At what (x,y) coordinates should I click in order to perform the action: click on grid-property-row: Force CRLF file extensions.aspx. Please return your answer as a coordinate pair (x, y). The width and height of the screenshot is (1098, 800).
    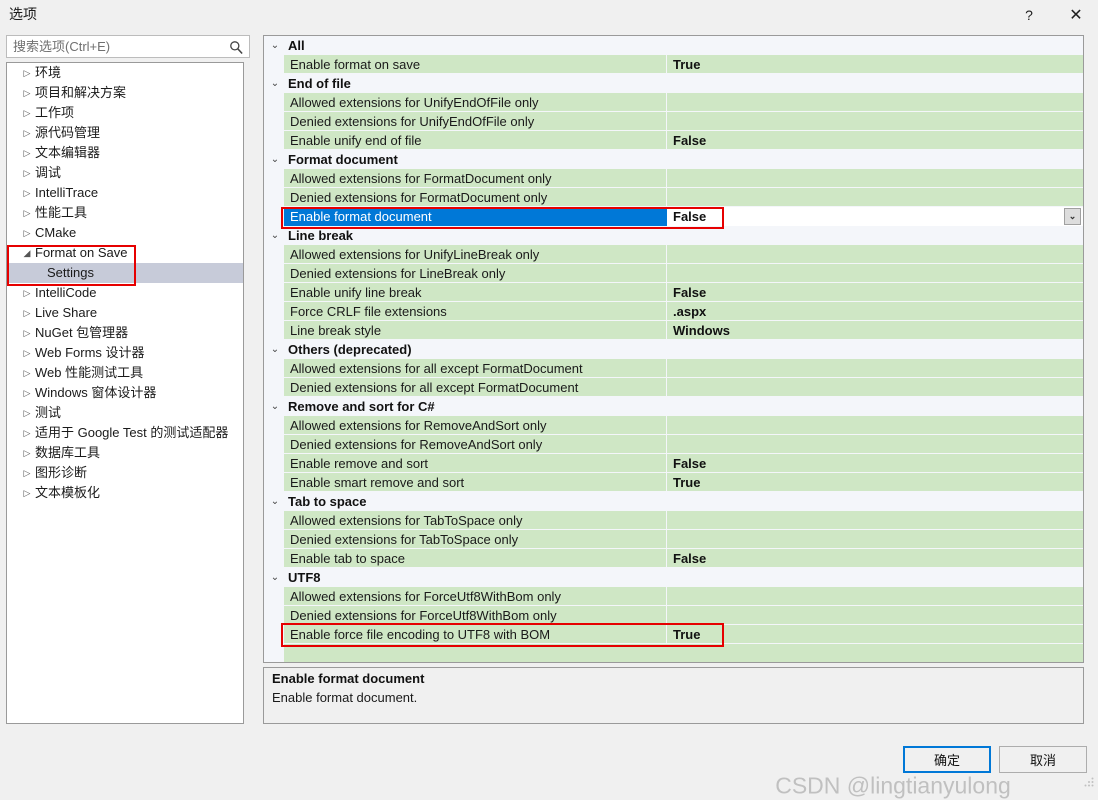
    Looking at the image, I should click on (673, 311).